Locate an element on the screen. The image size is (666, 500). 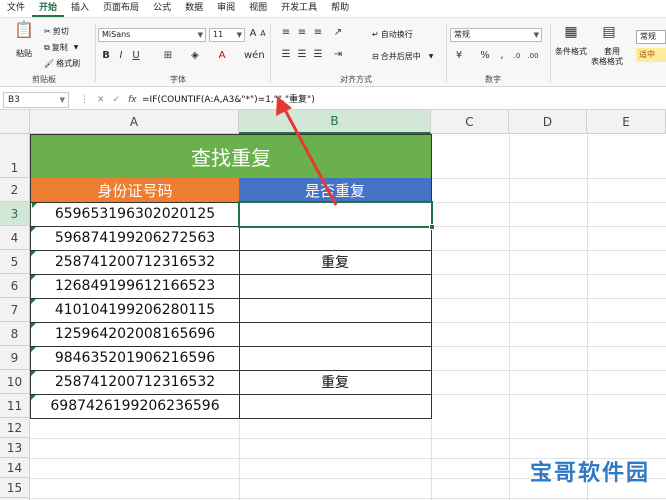
row-header-5: 5 is located at coordinates (15, 262).